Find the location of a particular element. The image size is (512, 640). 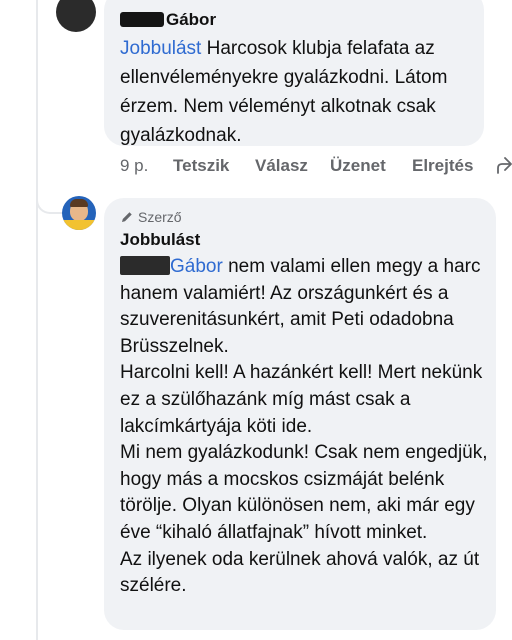

mention-link: Gábor is located at coordinates (196, 266).